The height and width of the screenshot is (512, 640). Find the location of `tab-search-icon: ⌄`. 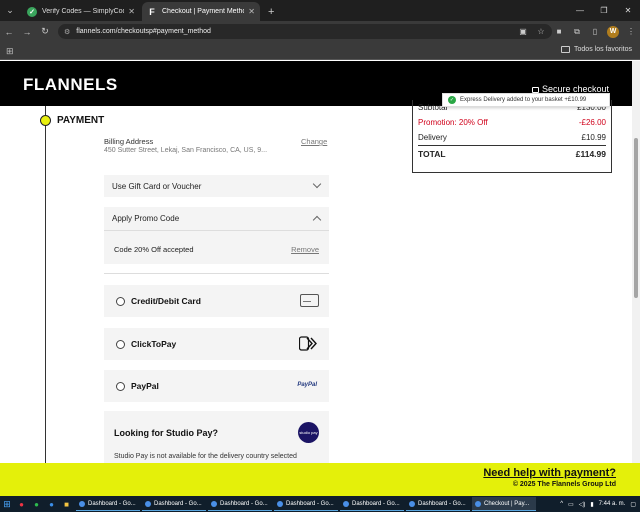

tab-search-icon: ⌄ is located at coordinates (10, 10).